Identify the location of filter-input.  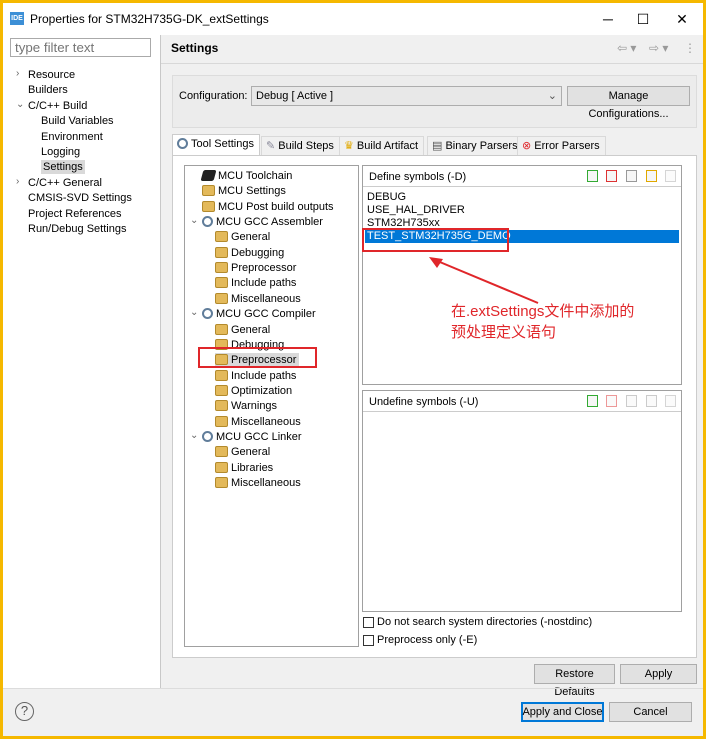
(80, 47).